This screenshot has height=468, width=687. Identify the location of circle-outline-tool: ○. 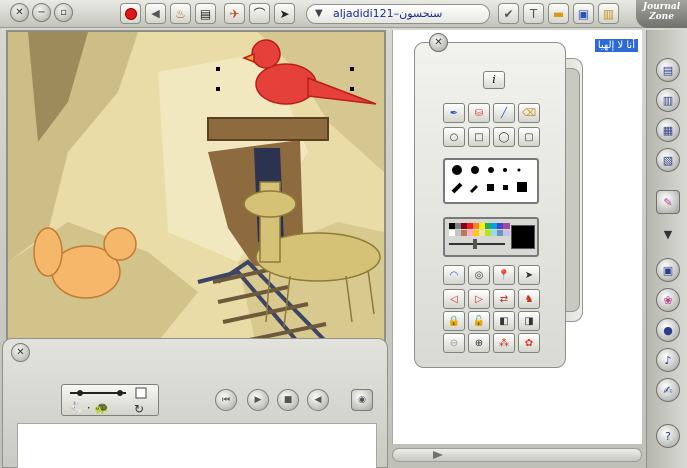
(454, 137).